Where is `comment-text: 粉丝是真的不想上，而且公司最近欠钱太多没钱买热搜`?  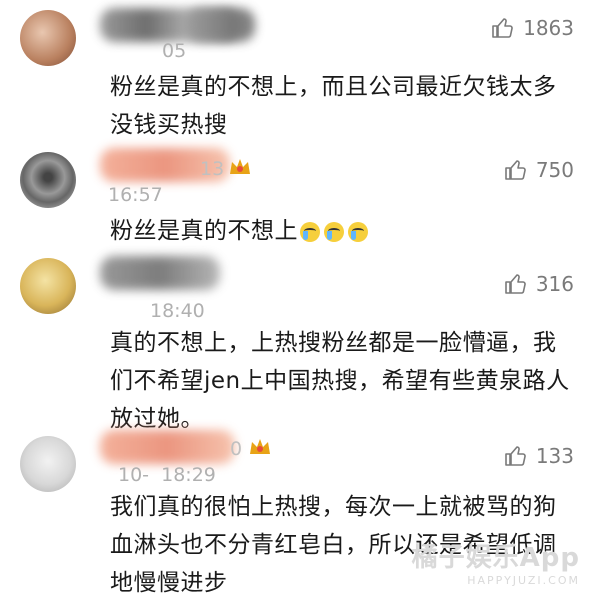
comment-text: 粉丝是真的不想上，而且公司最近欠钱太多没钱买热搜 is located at coordinates (333, 106).